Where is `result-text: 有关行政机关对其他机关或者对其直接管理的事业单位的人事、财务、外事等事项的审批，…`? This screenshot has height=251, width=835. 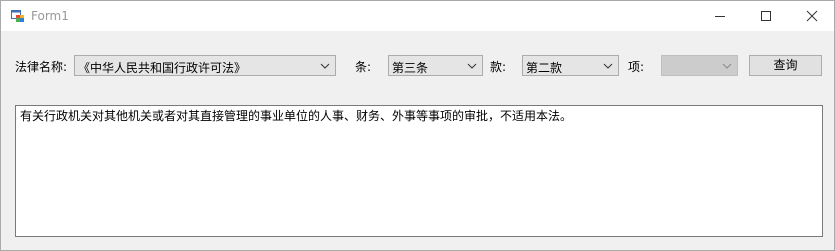 result-text: 有关行政机关对其他机关或者对其直接管理的事业单位的人事、财务、外事等事项的审批，… is located at coordinates (296, 116).